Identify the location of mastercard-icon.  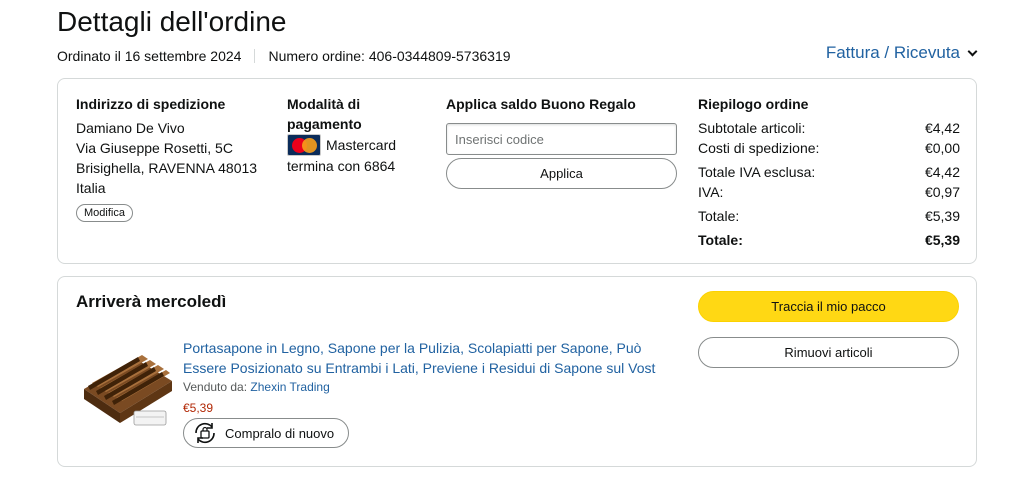
(304, 145).